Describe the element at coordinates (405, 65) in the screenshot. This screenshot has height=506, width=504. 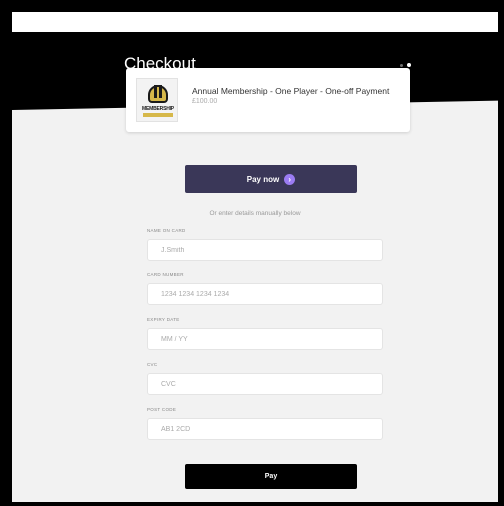
I see `step-indicator` at that location.